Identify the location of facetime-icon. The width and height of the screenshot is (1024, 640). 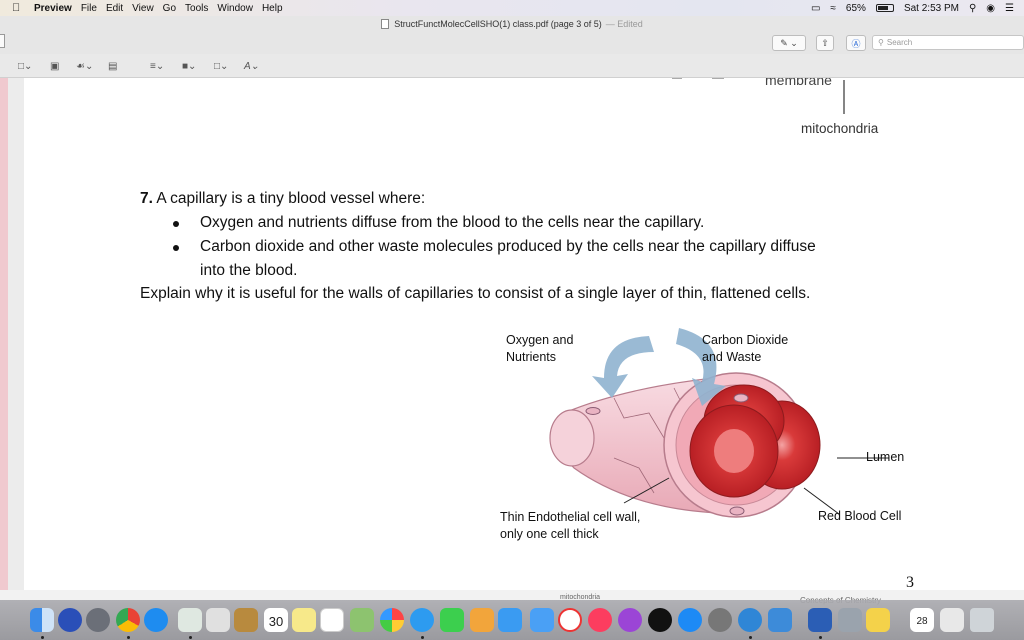
(452, 620).